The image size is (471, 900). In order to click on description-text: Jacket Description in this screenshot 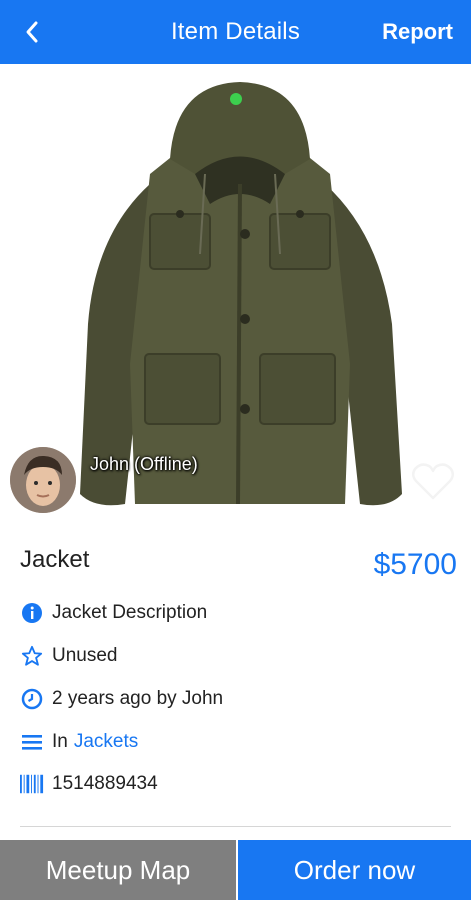, I will do `click(130, 612)`.